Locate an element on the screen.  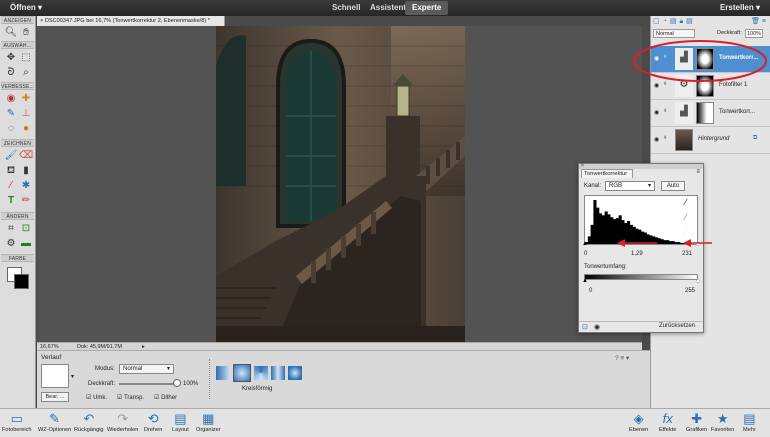
input-black-value: 0 is located at coordinates (585, 254).